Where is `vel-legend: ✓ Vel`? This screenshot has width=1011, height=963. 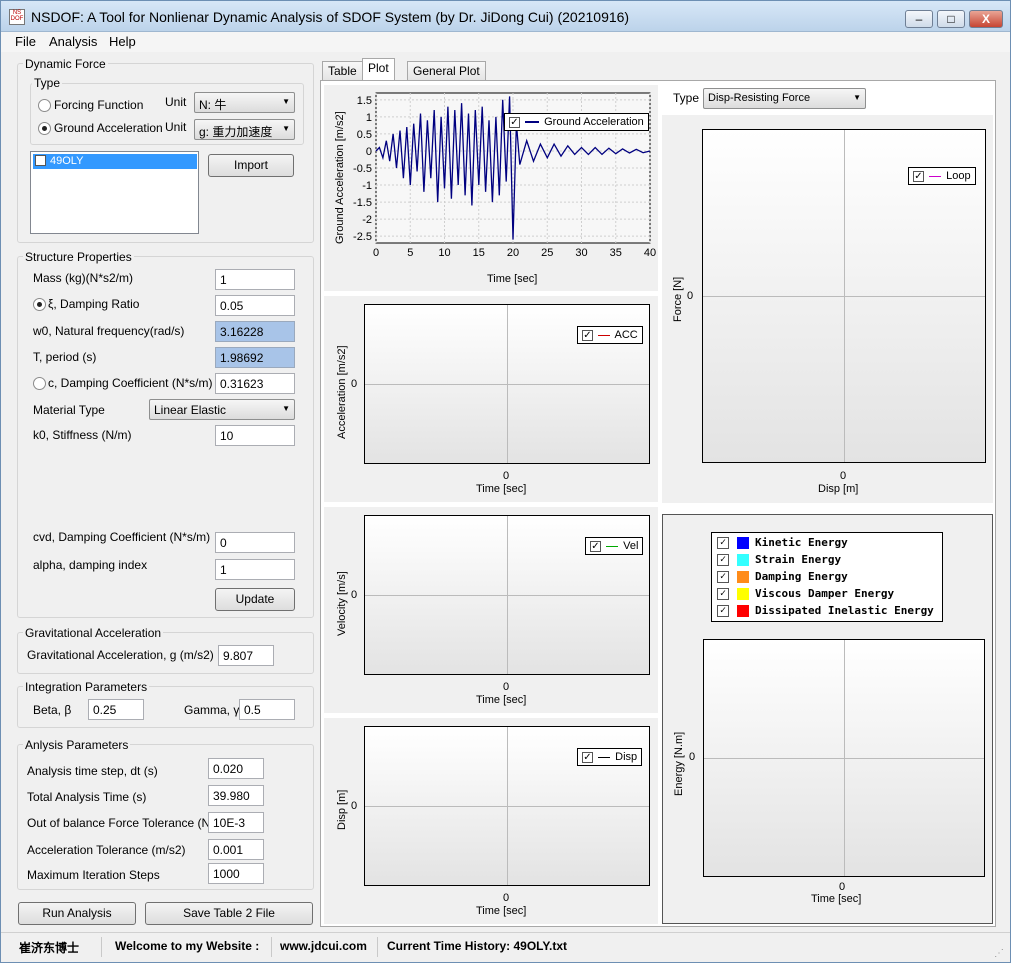 vel-legend: ✓ Vel is located at coordinates (614, 546).